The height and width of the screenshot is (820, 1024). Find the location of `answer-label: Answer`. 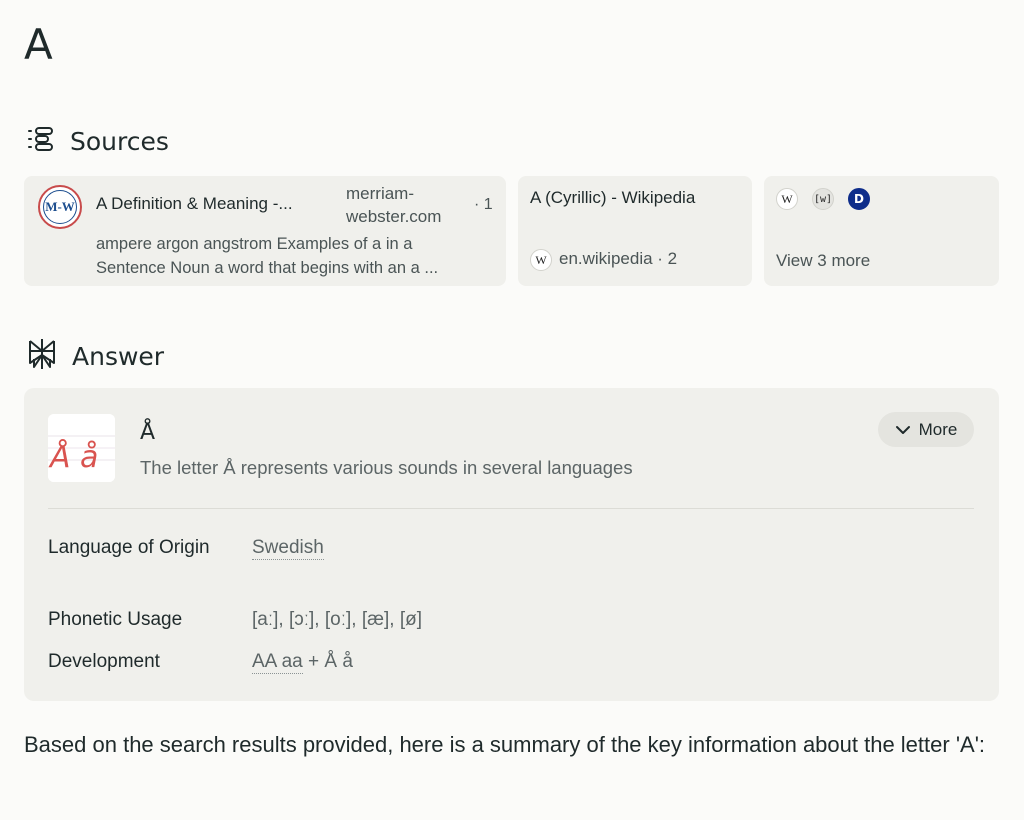

answer-label: Answer is located at coordinates (118, 356).